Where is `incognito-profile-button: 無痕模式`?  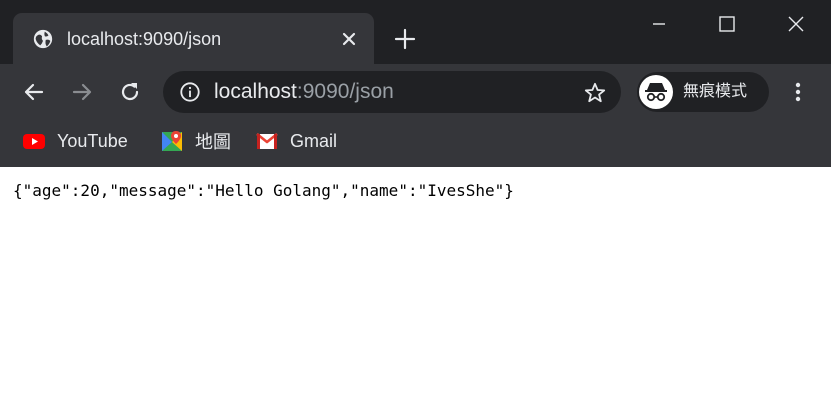 incognito-profile-button: 無痕模式 is located at coordinates (703, 92).